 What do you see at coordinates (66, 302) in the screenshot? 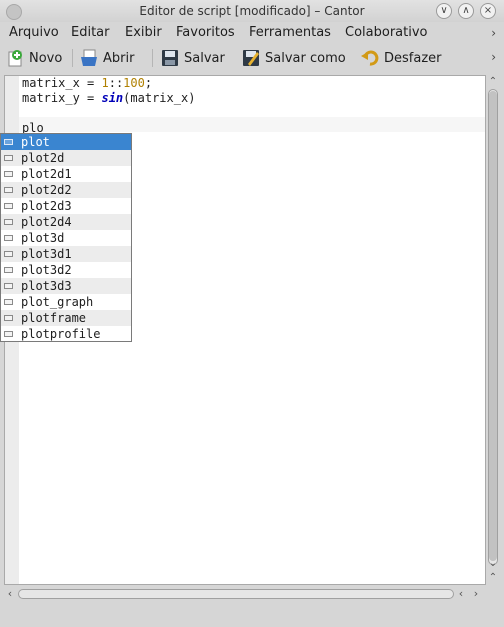
I see `completion-item-plot-graph: plot_graph` at bounding box center [66, 302].